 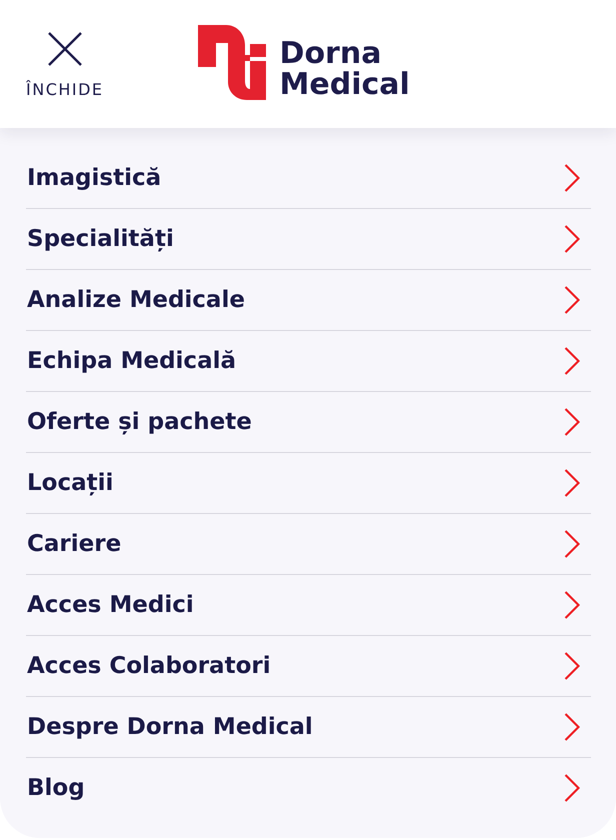 What do you see at coordinates (308, 178) in the screenshot?
I see `menu-item: Imagistică` at bounding box center [308, 178].